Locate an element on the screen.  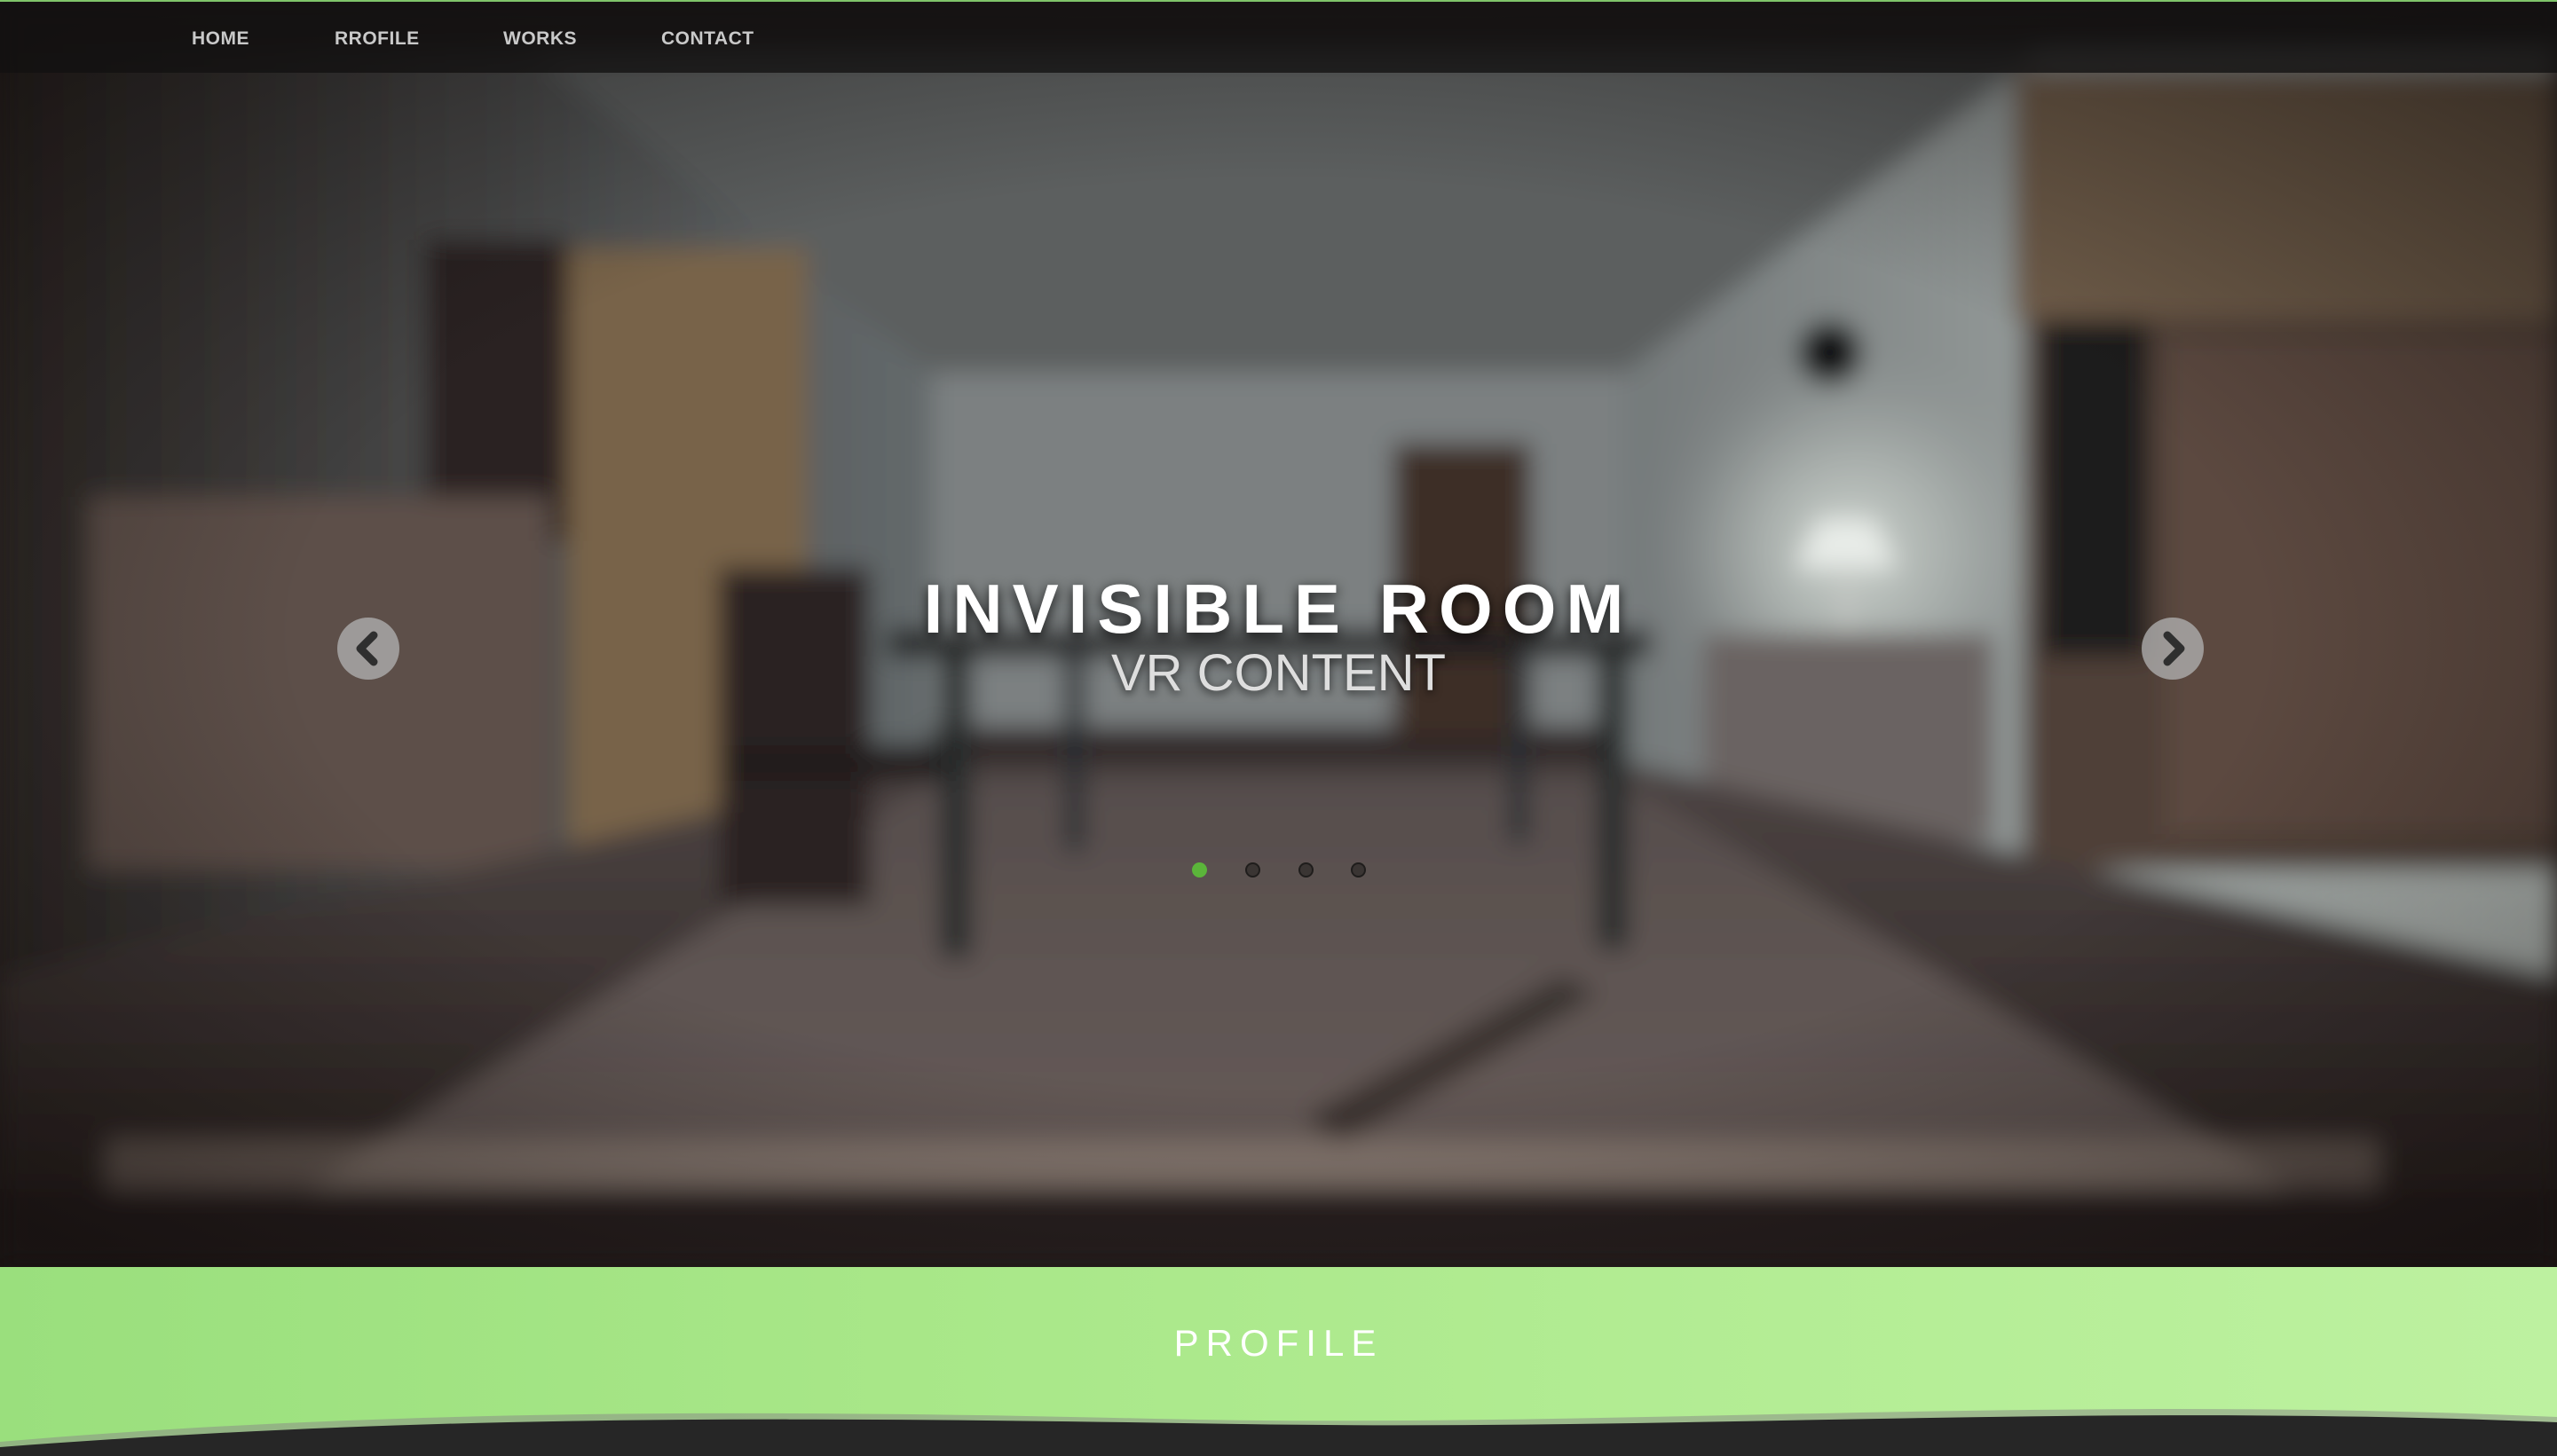
next-slide-button is located at coordinates (2173, 649).